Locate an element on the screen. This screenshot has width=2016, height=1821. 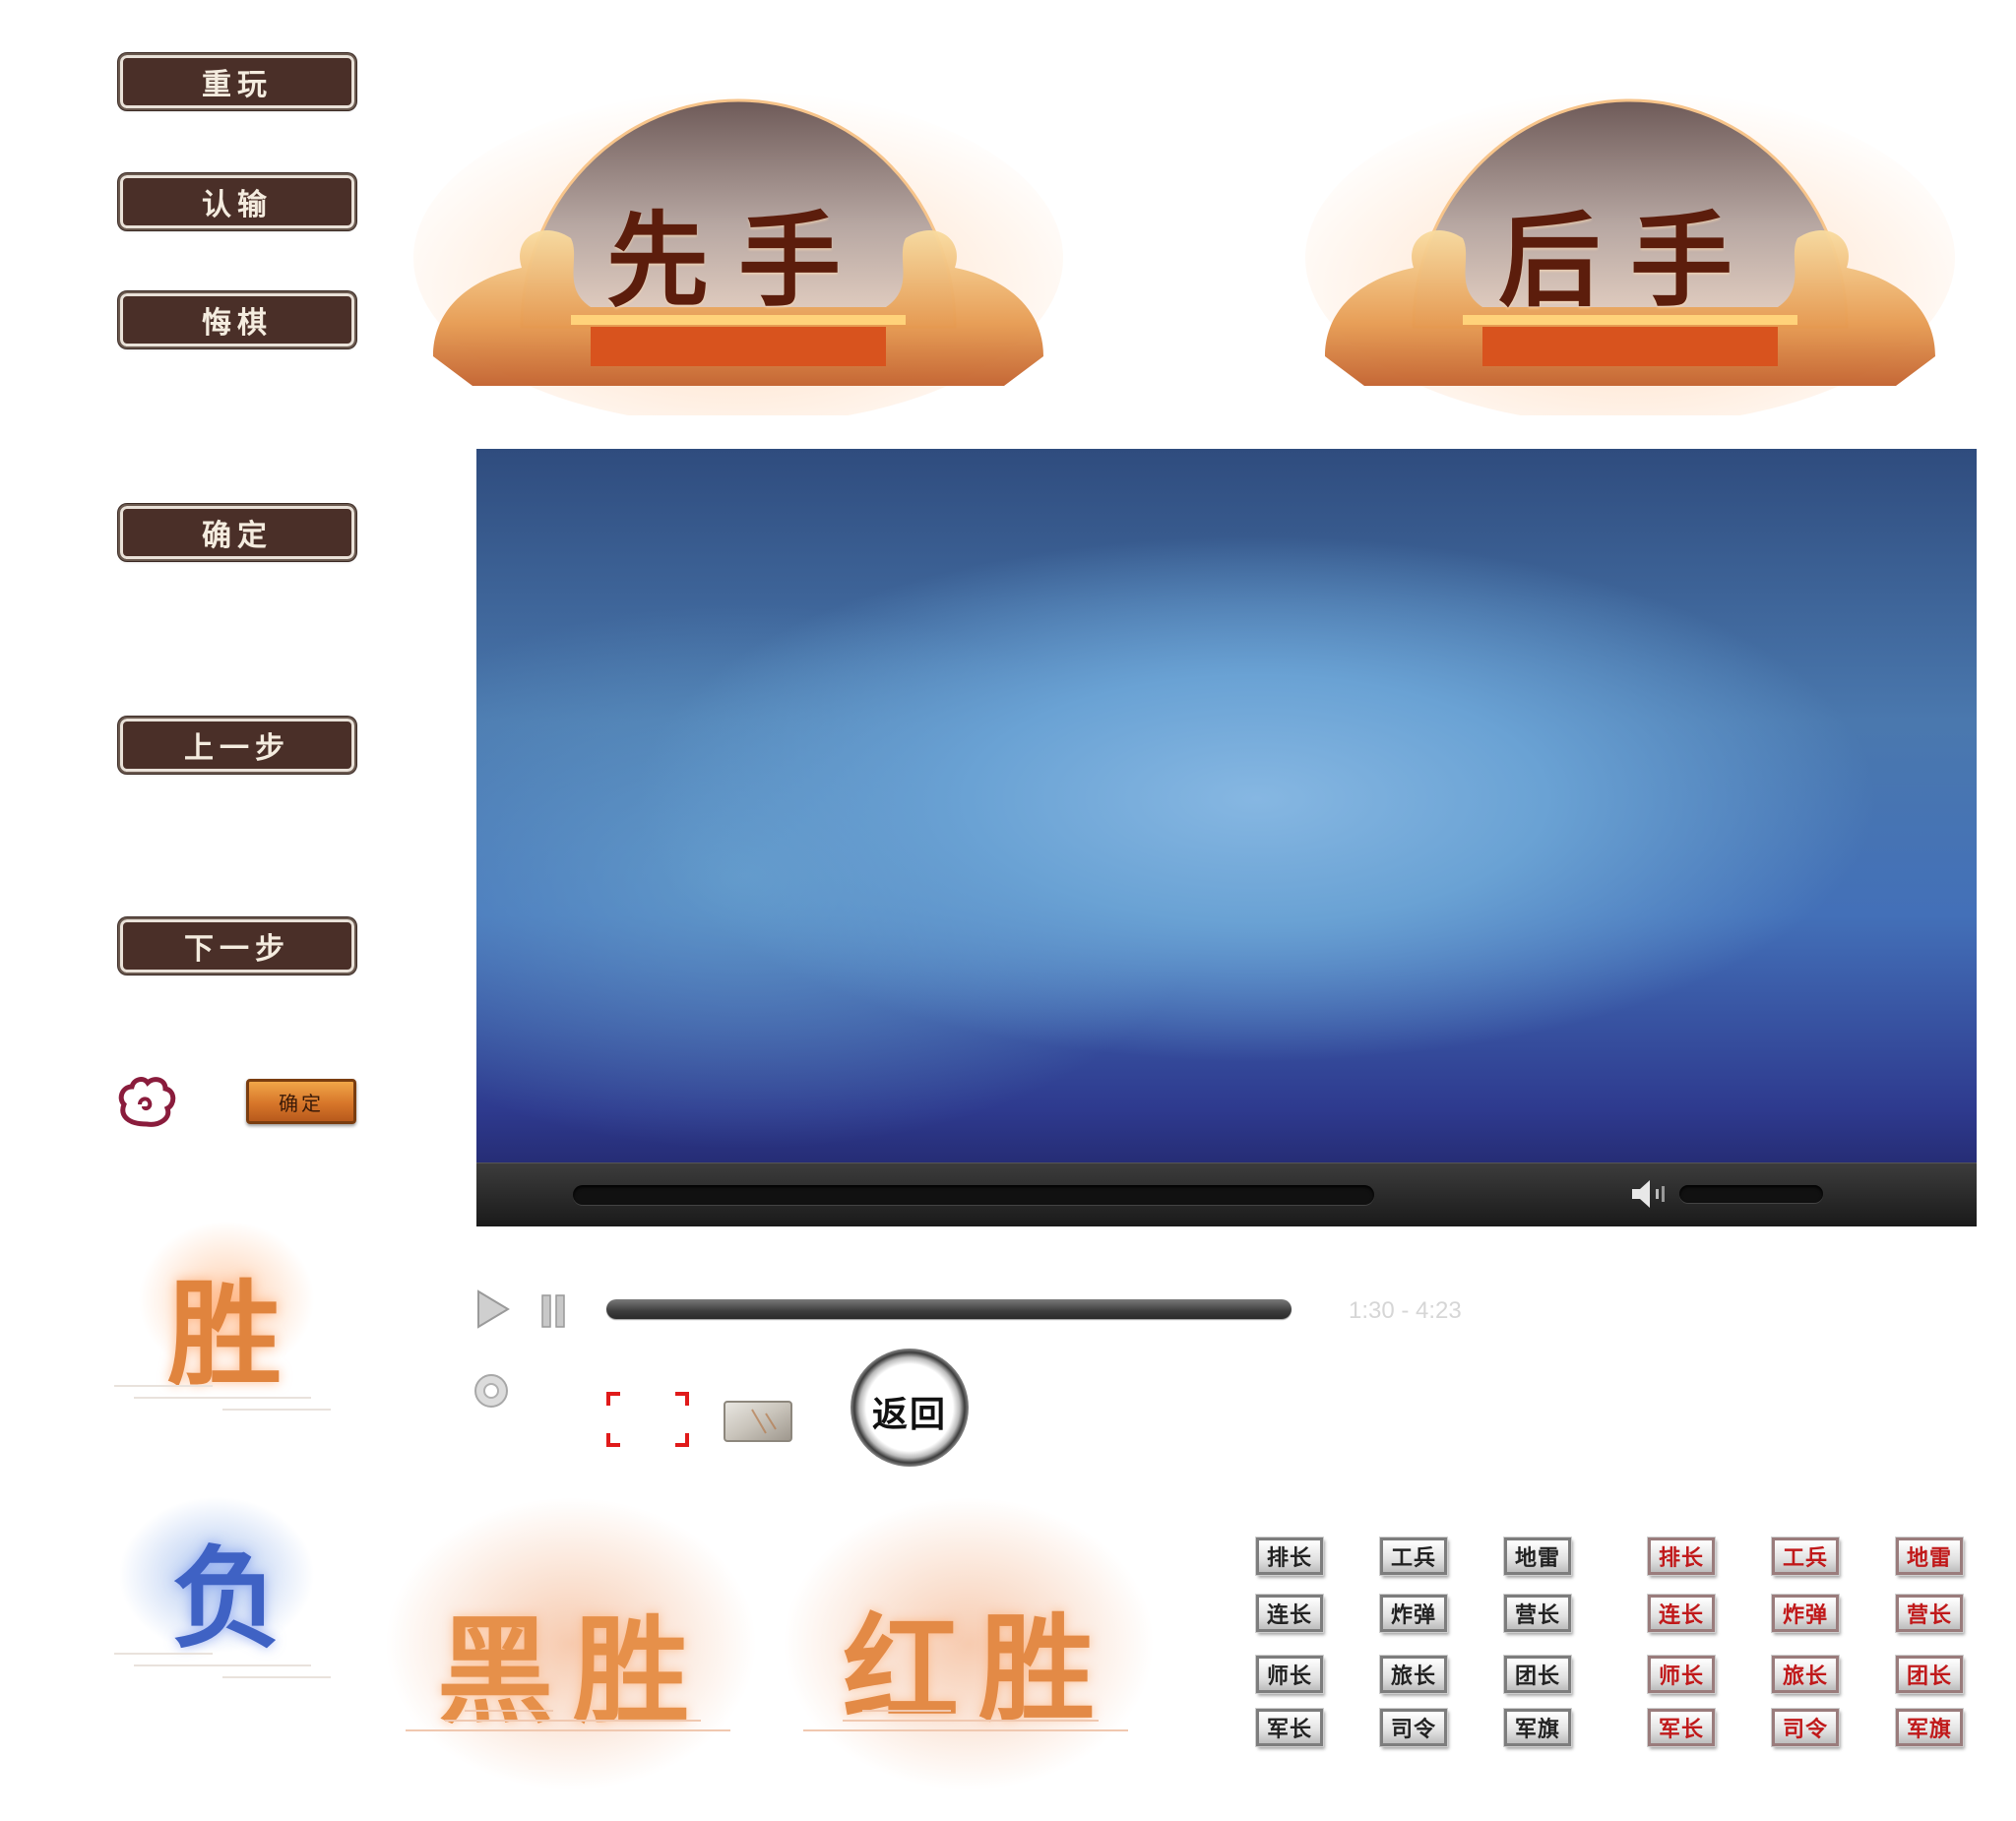
wood-confirm-button: 确定 is located at coordinates (301, 1101).